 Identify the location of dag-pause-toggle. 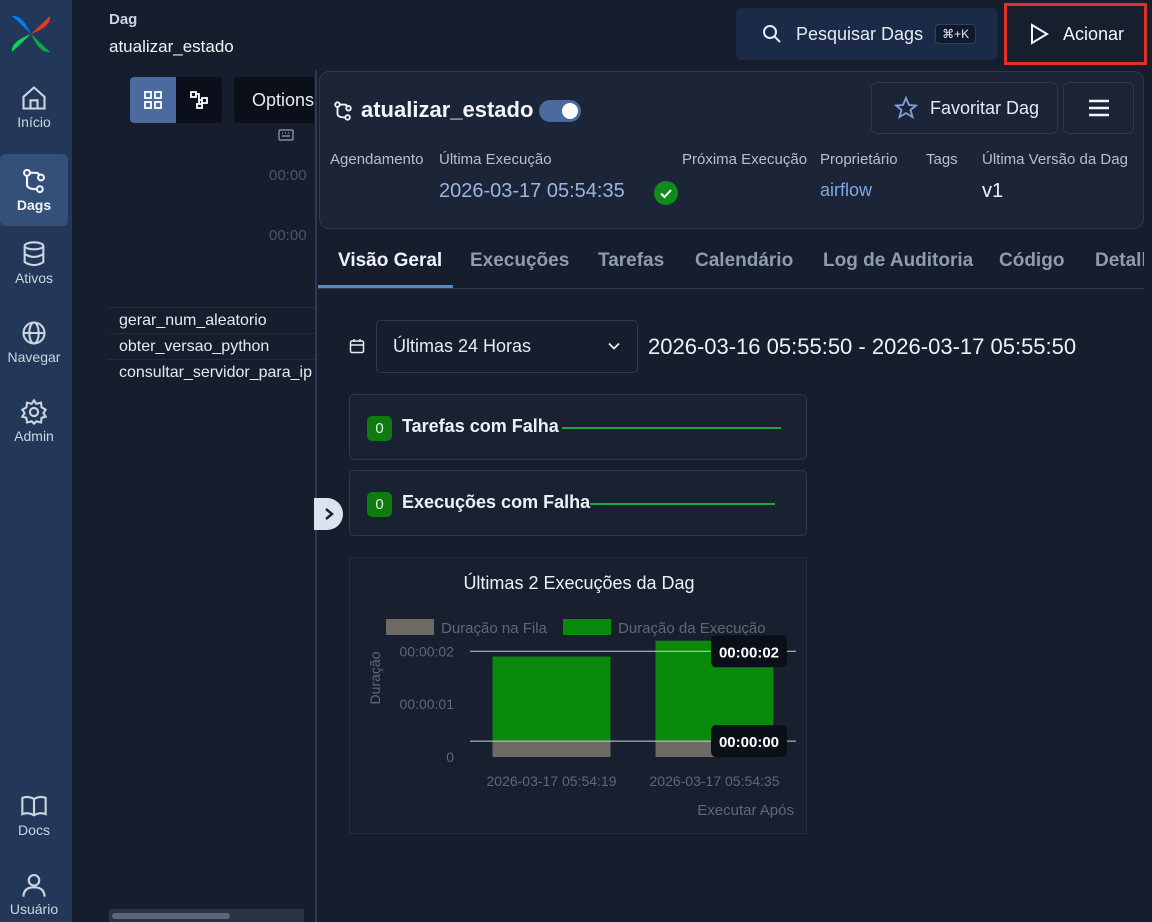
(560, 111).